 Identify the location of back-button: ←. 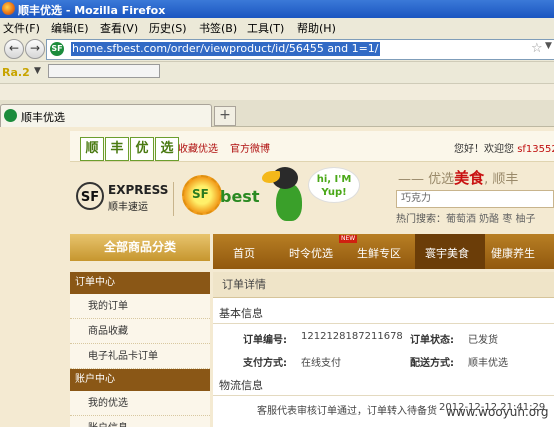
(14, 49).